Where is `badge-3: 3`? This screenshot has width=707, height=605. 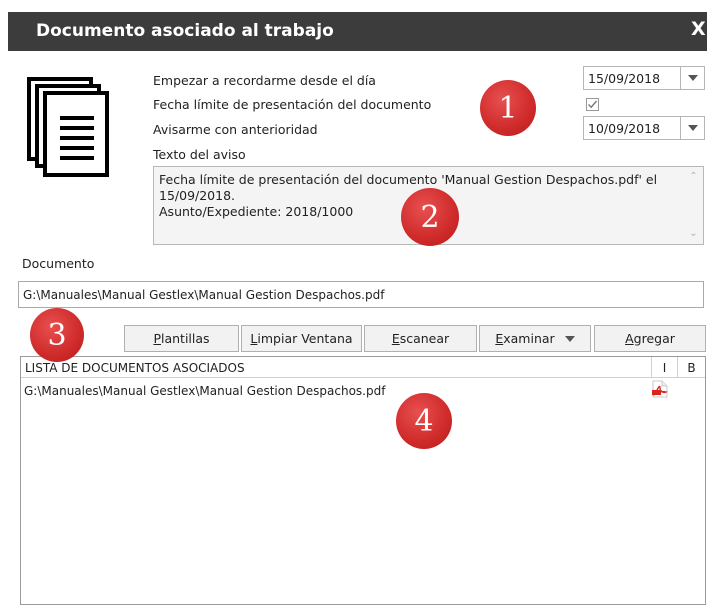 badge-3: 3 is located at coordinates (57, 335).